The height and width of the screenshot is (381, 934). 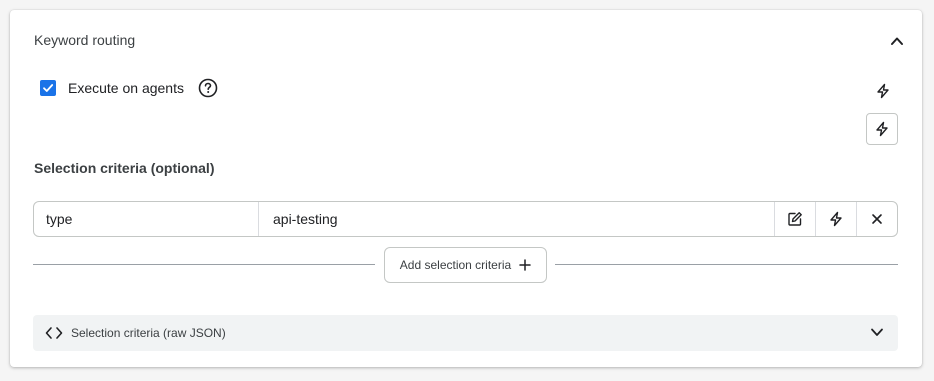 I want to click on add-selection-criteria-button: Add selection criteria, so click(x=465, y=265).